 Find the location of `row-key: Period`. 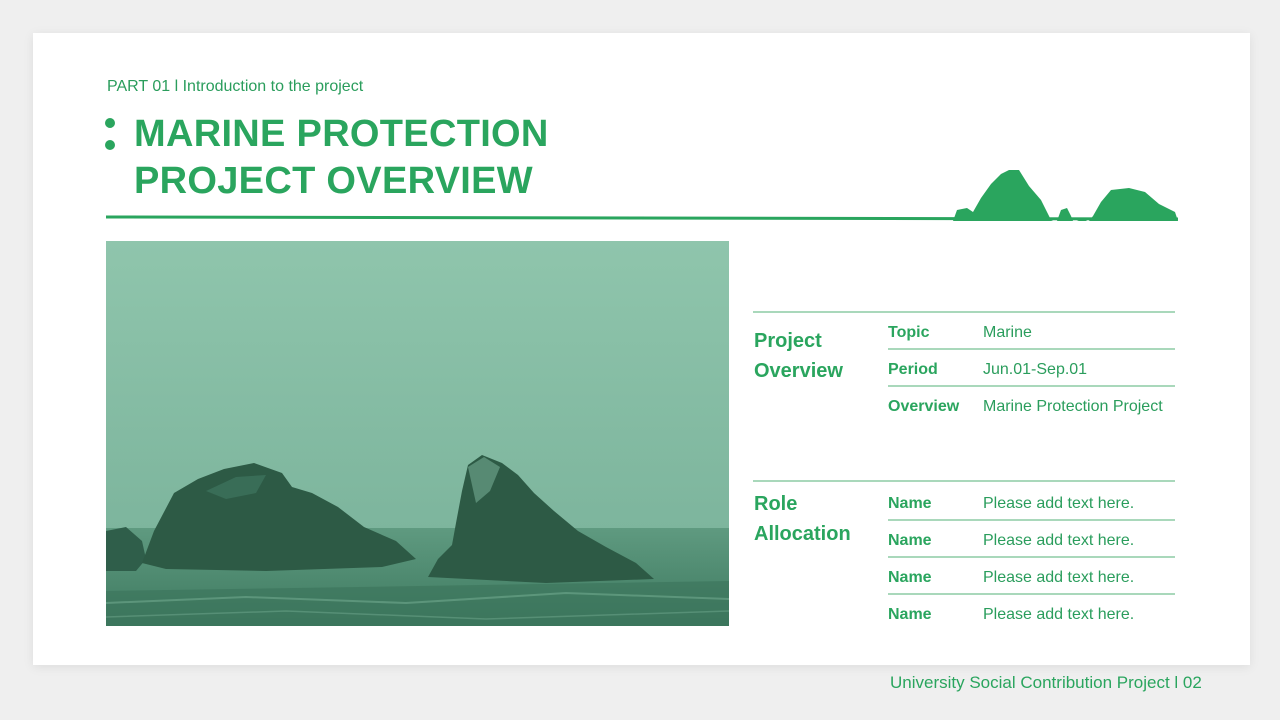

row-key: Period is located at coordinates (913, 369).